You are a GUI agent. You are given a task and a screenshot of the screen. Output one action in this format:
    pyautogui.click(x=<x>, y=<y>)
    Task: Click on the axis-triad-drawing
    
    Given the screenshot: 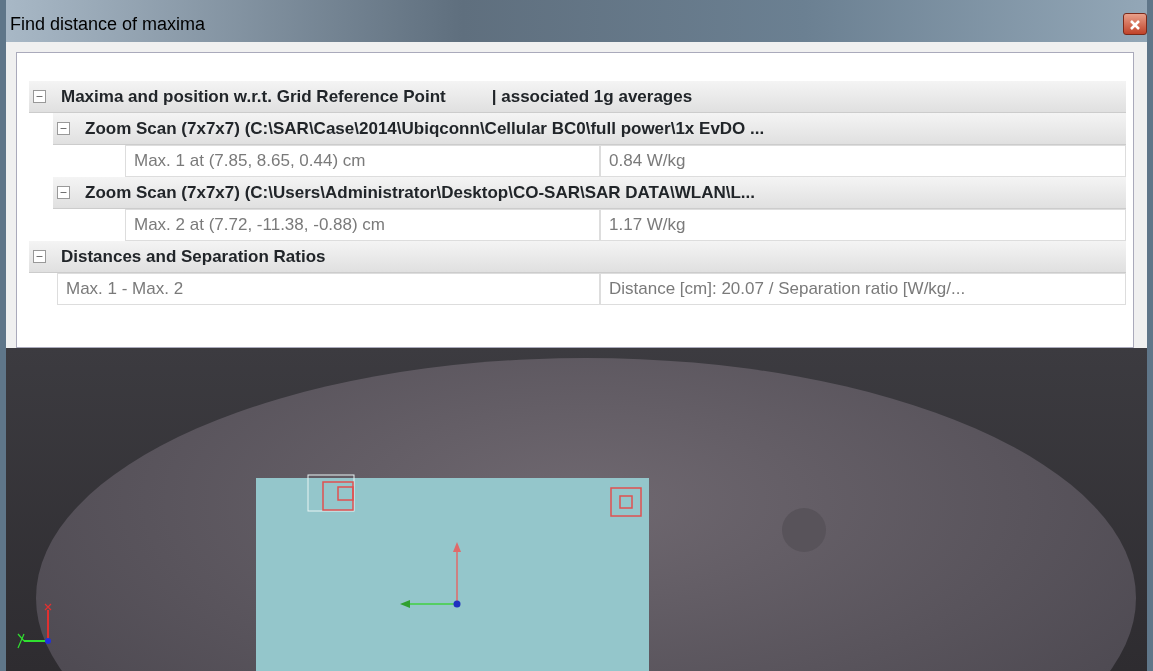 What is the action you would take?
    pyautogui.click(x=34, y=626)
    